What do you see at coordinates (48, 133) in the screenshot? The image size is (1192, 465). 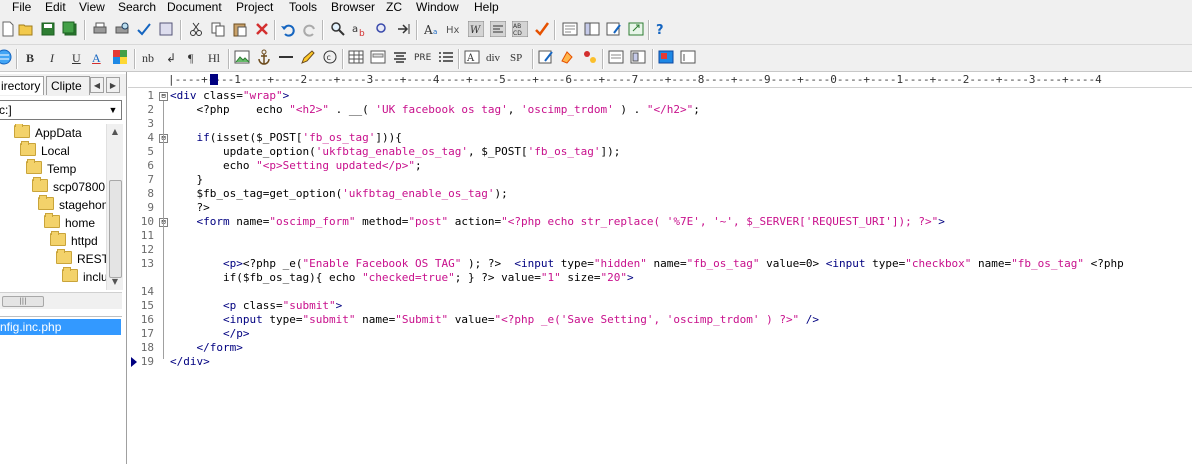 I see `tree-item: AppData` at bounding box center [48, 133].